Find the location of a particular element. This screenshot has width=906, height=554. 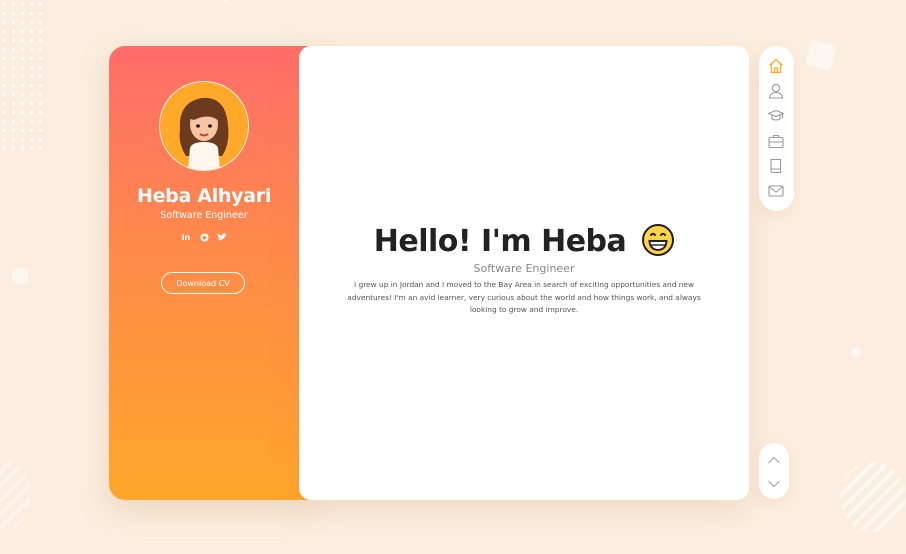

side-navigation is located at coordinates (776, 128).